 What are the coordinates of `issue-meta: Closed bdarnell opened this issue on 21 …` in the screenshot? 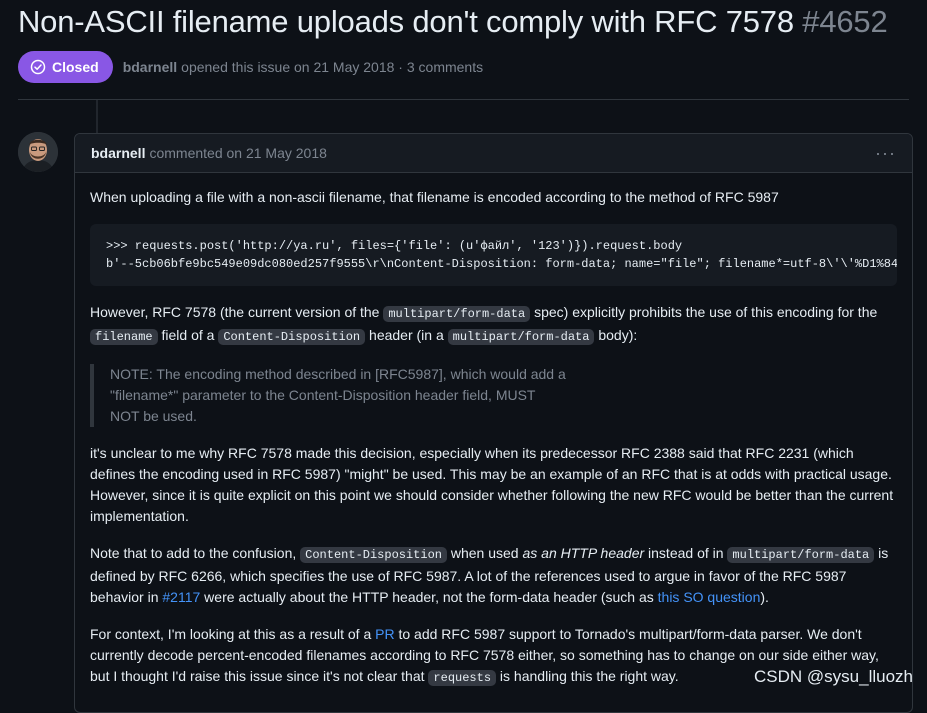 It's located at (250, 67).